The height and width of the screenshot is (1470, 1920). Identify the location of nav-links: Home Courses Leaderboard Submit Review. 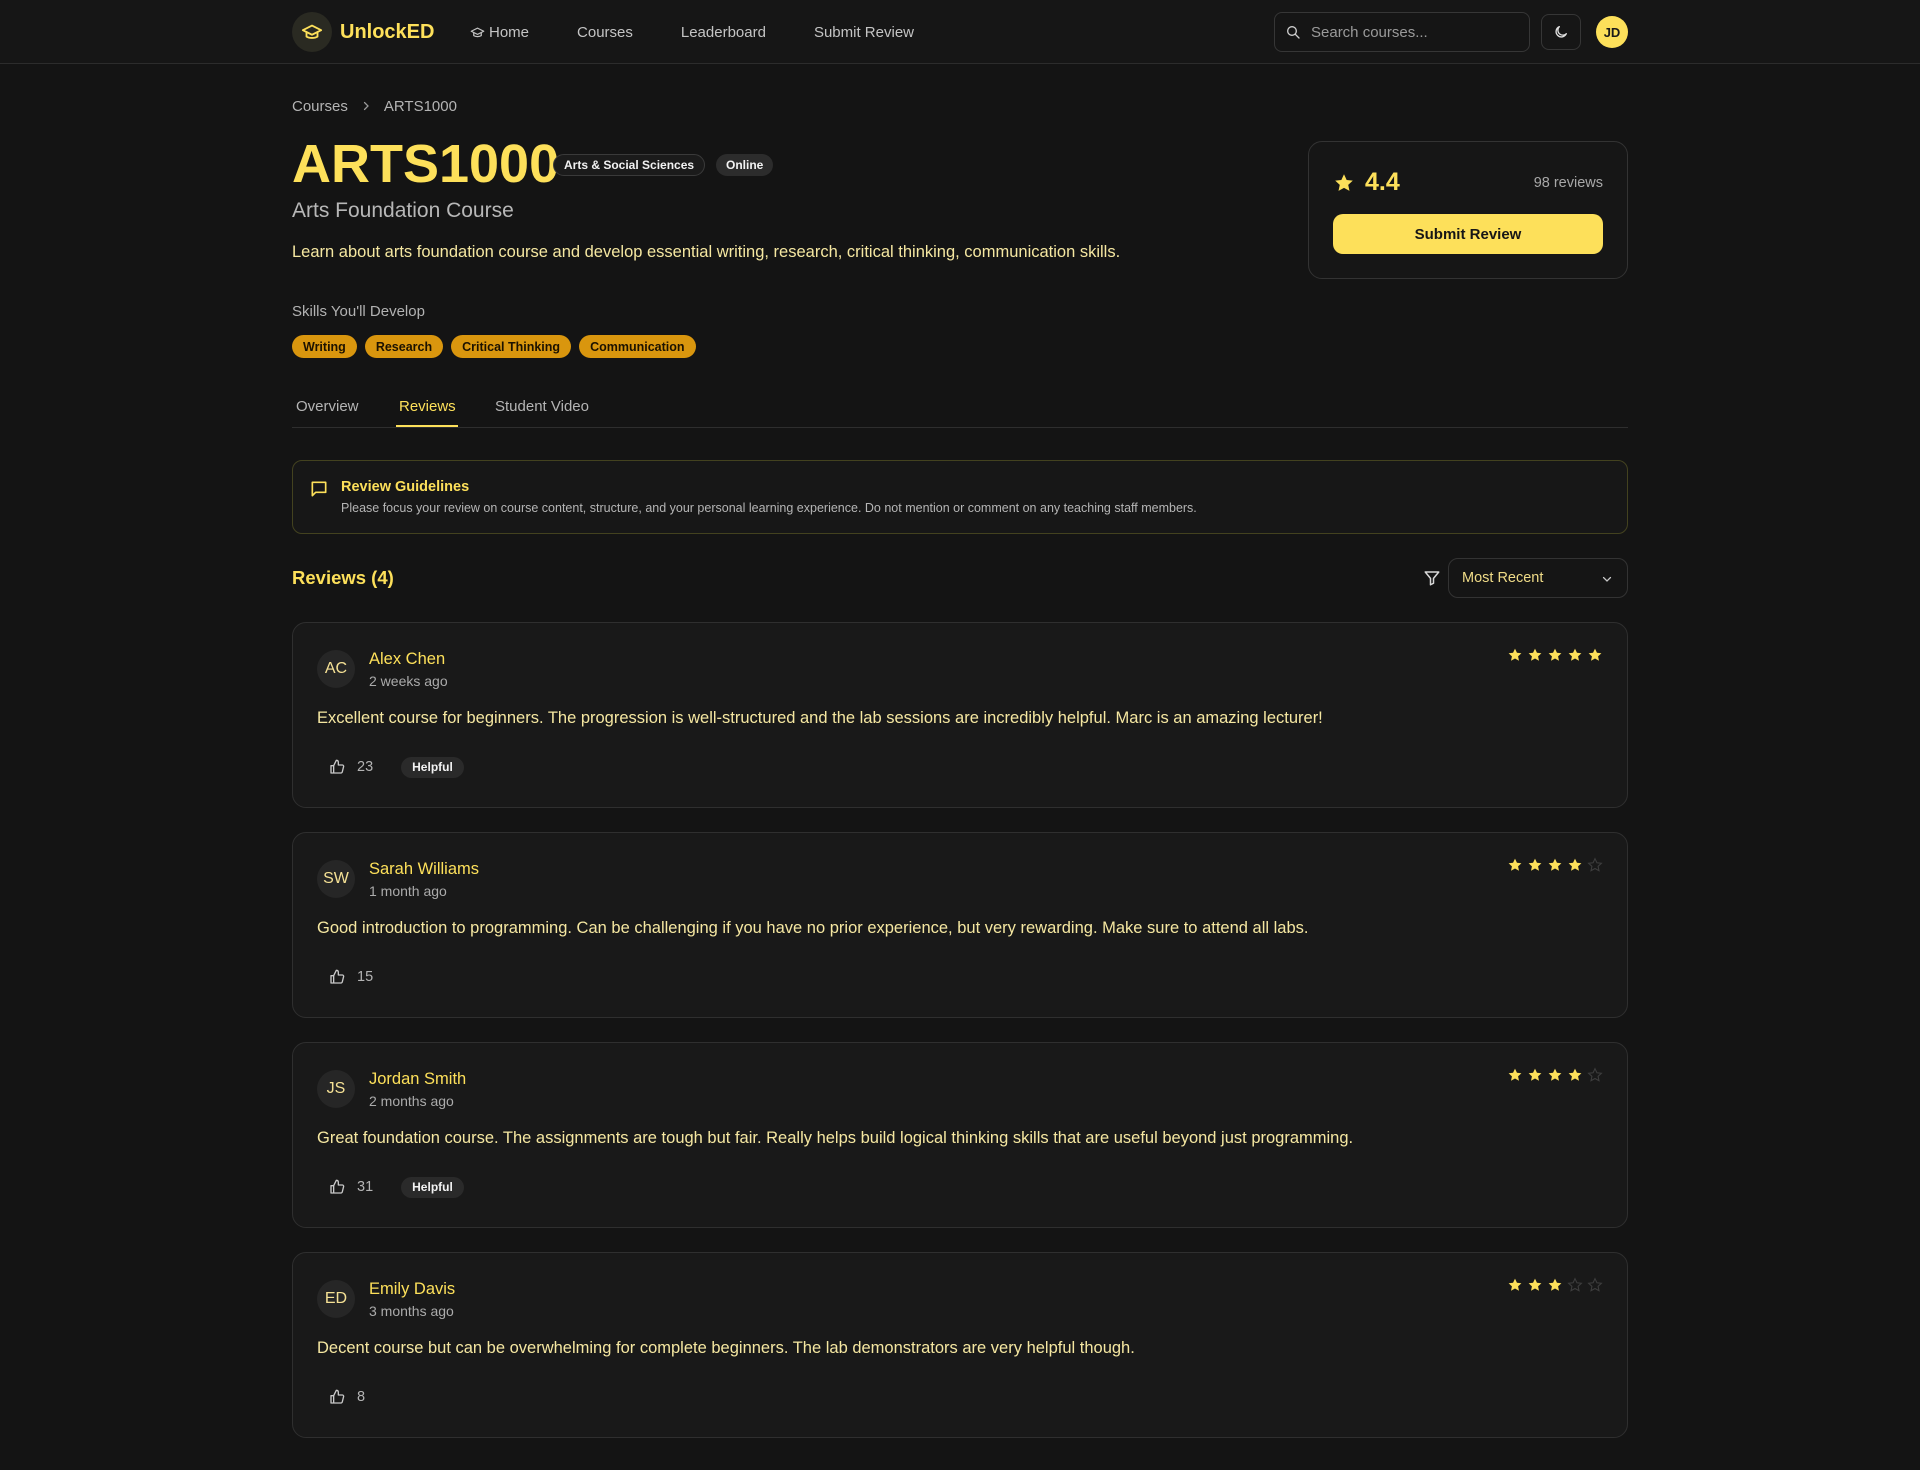
(716, 32).